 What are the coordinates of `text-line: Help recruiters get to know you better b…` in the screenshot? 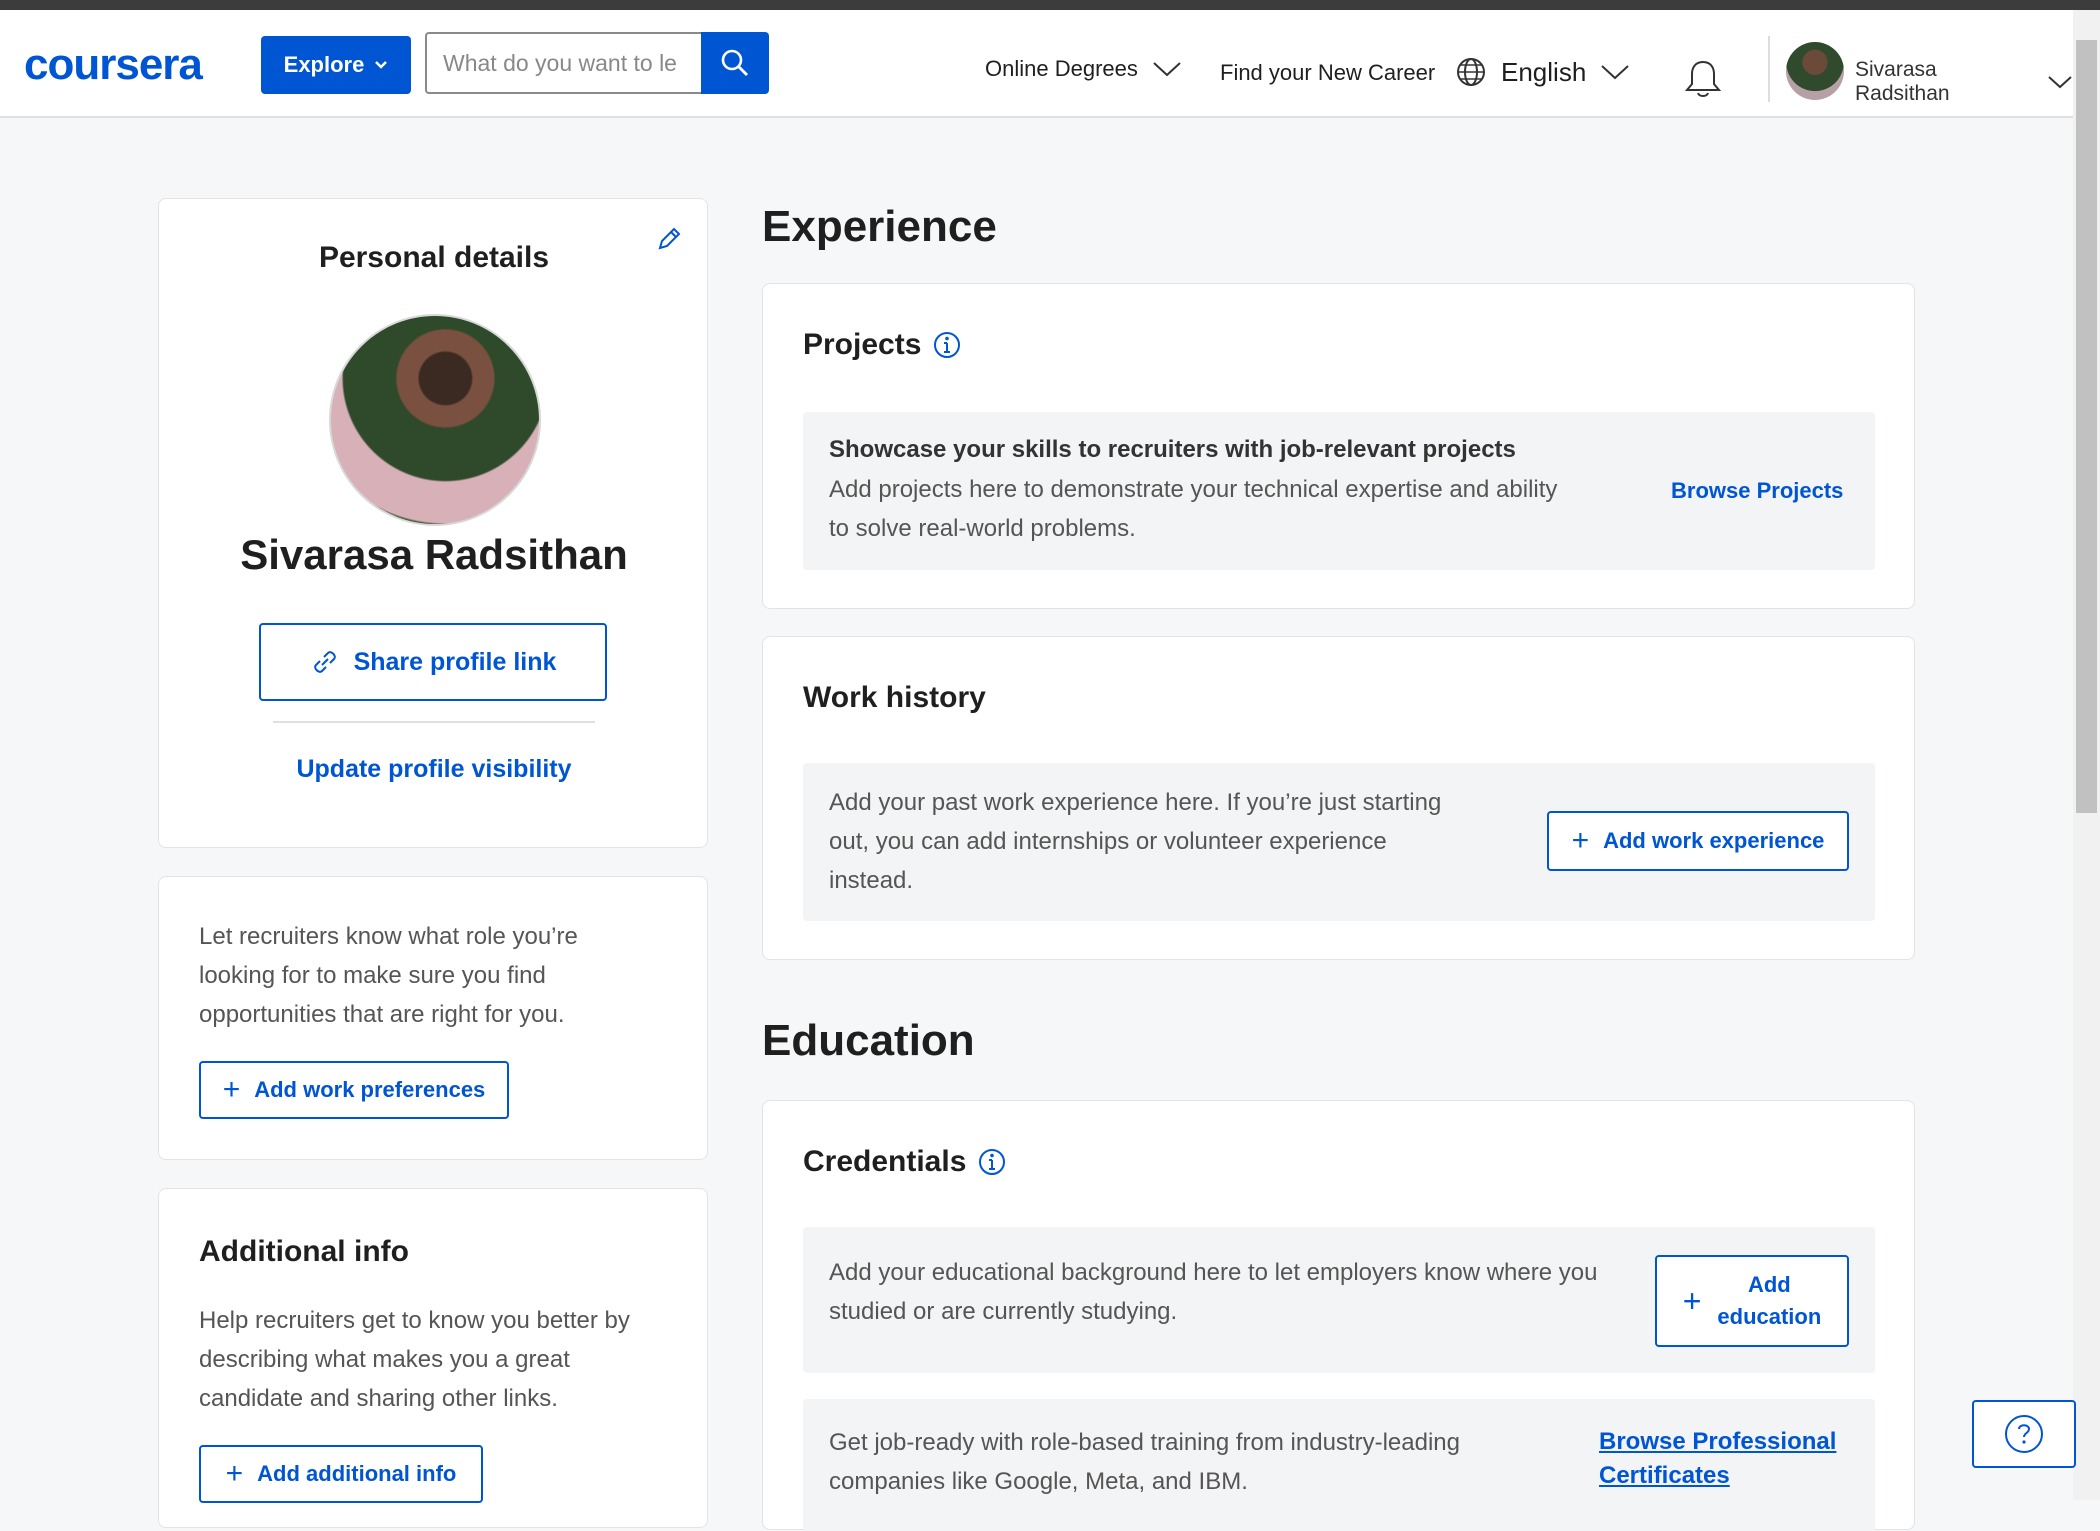 It's located at (414, 1320).